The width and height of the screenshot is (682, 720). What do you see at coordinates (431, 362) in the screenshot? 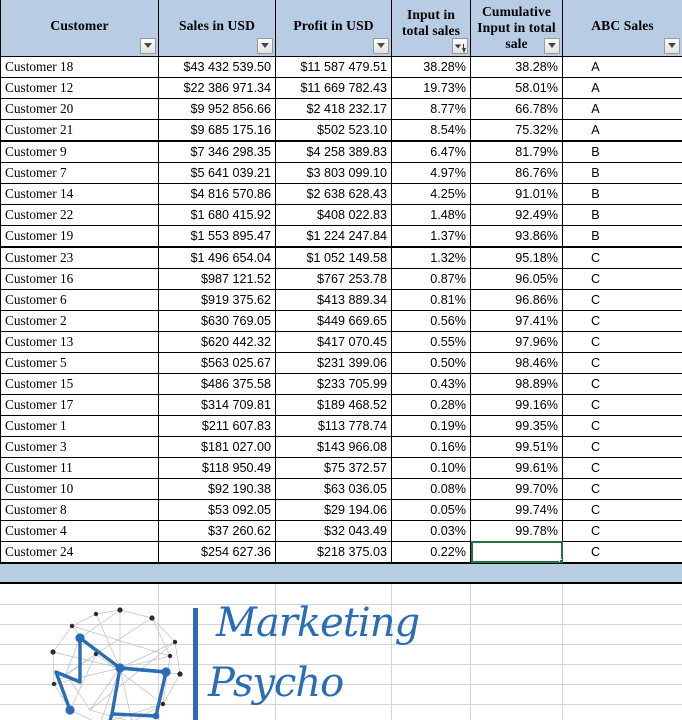
I see `cell-input-share: 0.50%` at bounding box center [431, 362].